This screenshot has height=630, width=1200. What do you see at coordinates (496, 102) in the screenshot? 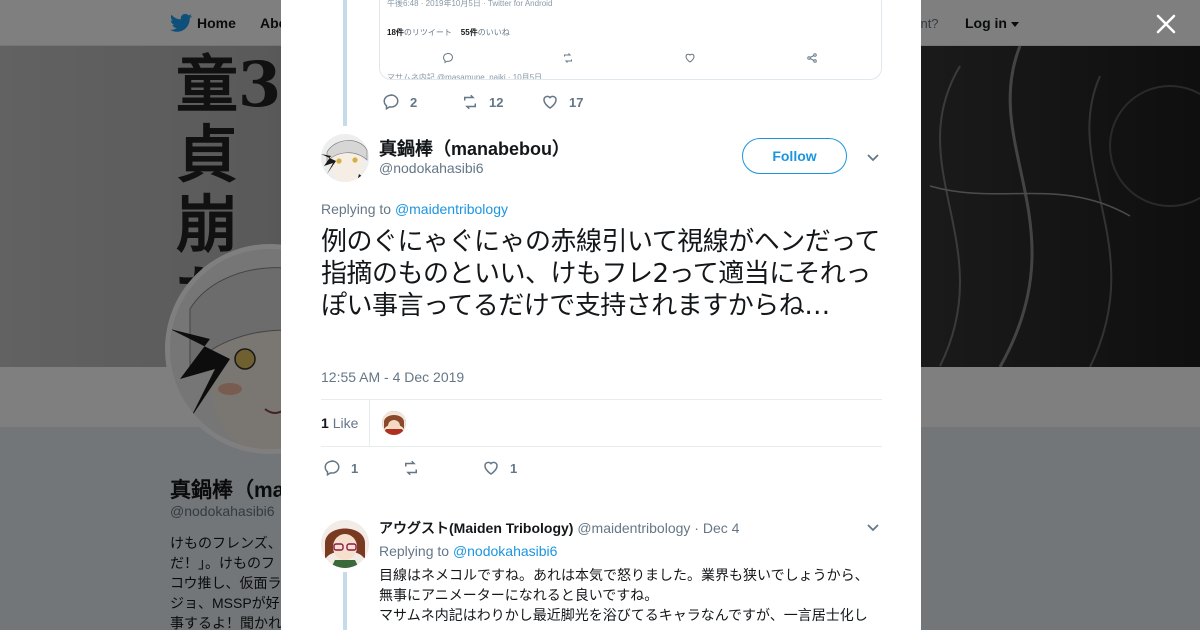
I see `retweet-count: 12` at bounding box center [496, 102].